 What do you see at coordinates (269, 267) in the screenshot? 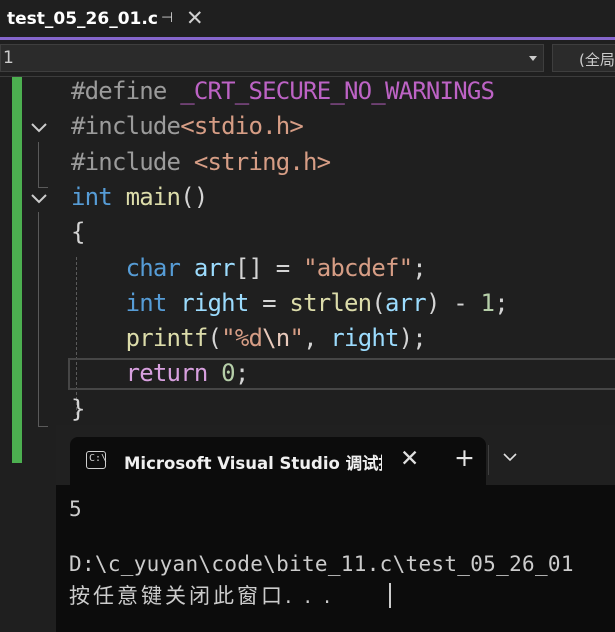
I see `code-token: [] =` at bounding box center [269, 267].